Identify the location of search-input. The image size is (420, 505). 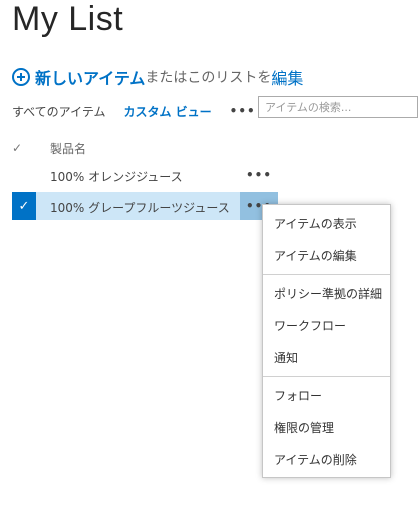
(338, 107).